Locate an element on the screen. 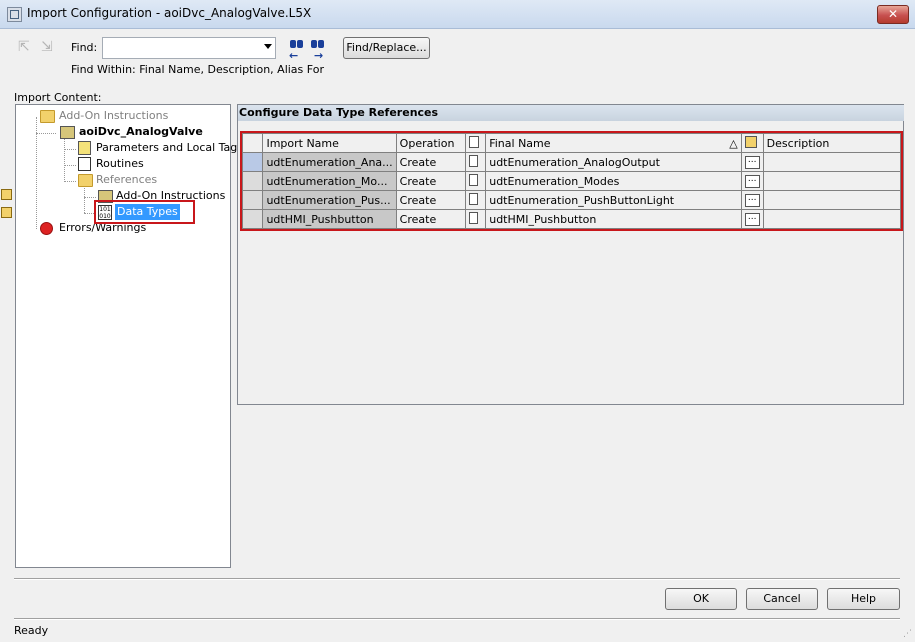 Image resolution: width=915 pixels, height=642 pixels. tree-label: References is located at coordinates (127, 179).